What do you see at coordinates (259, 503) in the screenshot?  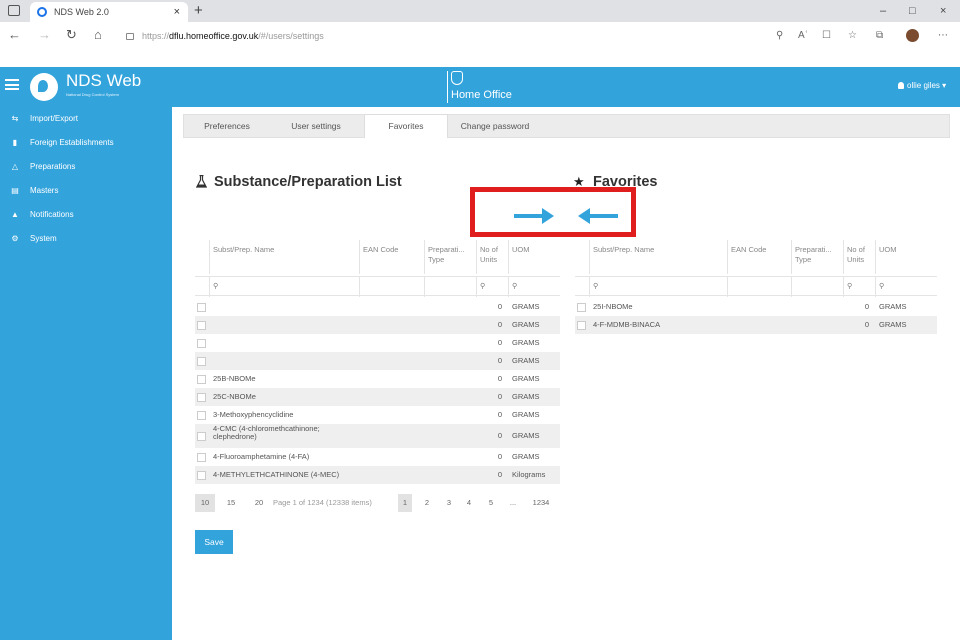 I see `page-size-option: 20` at bounding box center [259, 503].